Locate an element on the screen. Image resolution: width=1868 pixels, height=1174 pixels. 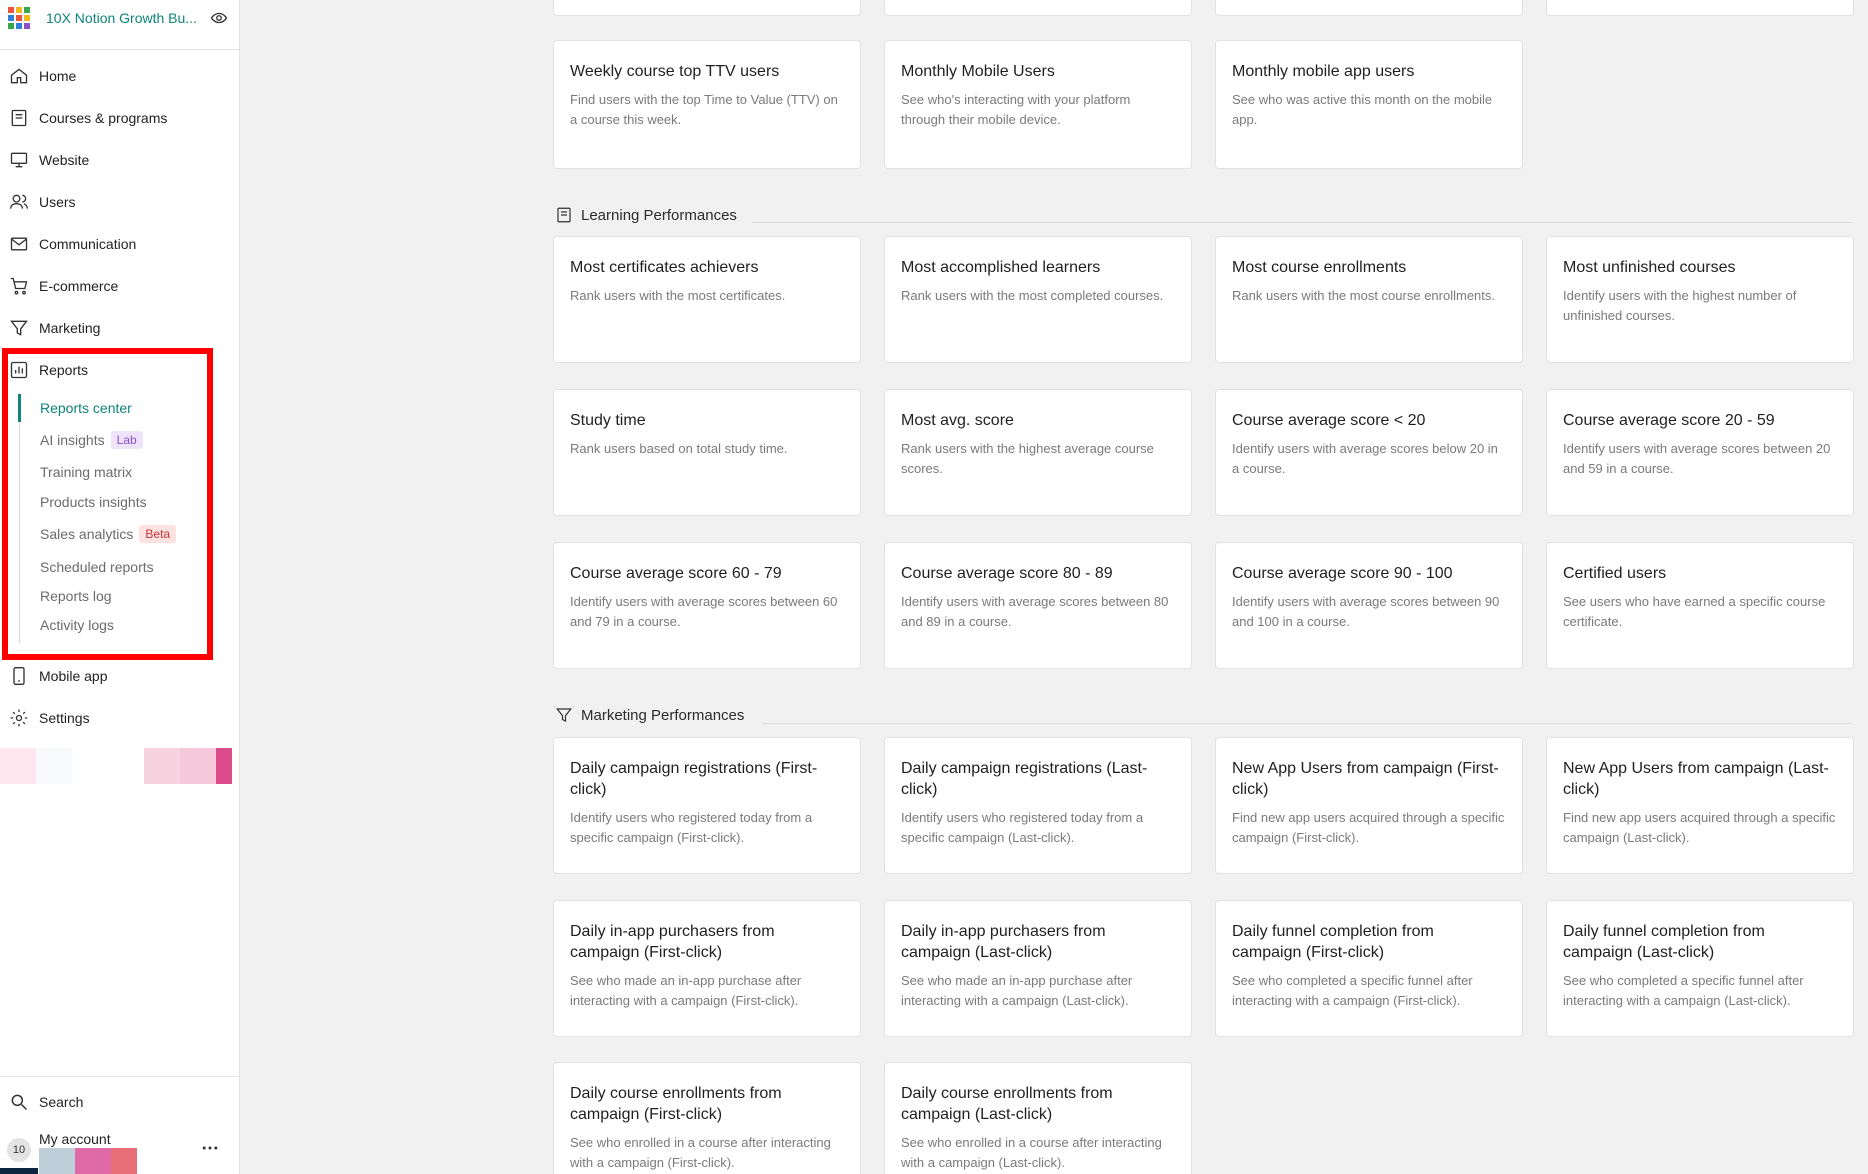
section-title-text: Marketing Performances is located at coordinates (663, 715).